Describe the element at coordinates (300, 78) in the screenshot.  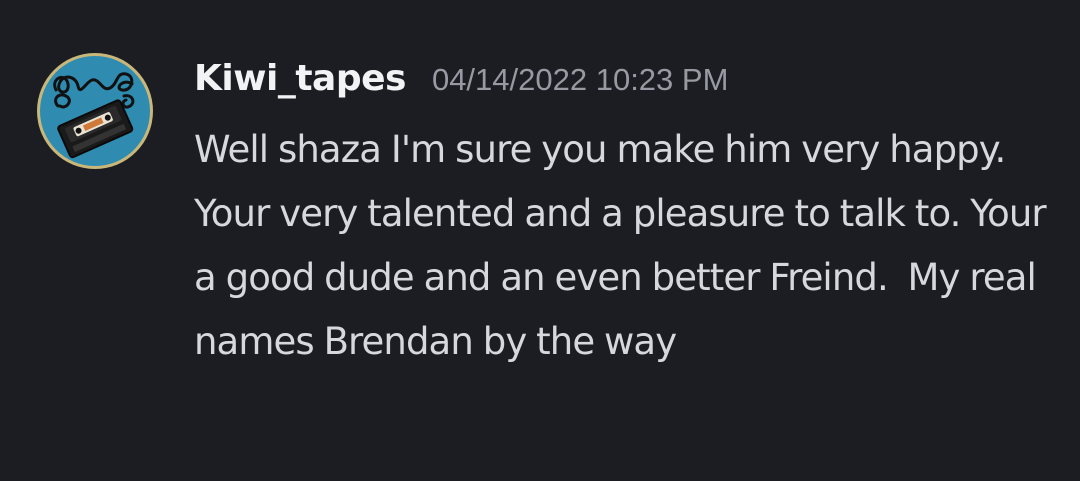
I see `username: Kiwi_tapes` at that location.